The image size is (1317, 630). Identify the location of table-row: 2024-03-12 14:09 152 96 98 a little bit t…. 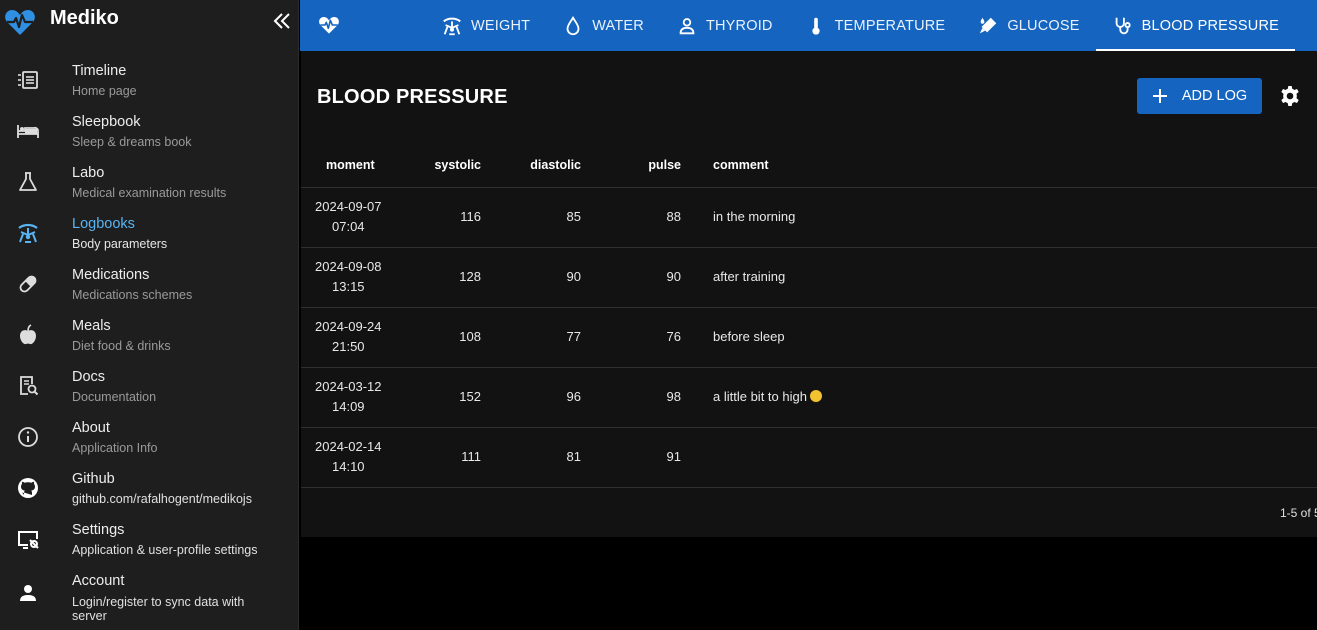
(809, 397).